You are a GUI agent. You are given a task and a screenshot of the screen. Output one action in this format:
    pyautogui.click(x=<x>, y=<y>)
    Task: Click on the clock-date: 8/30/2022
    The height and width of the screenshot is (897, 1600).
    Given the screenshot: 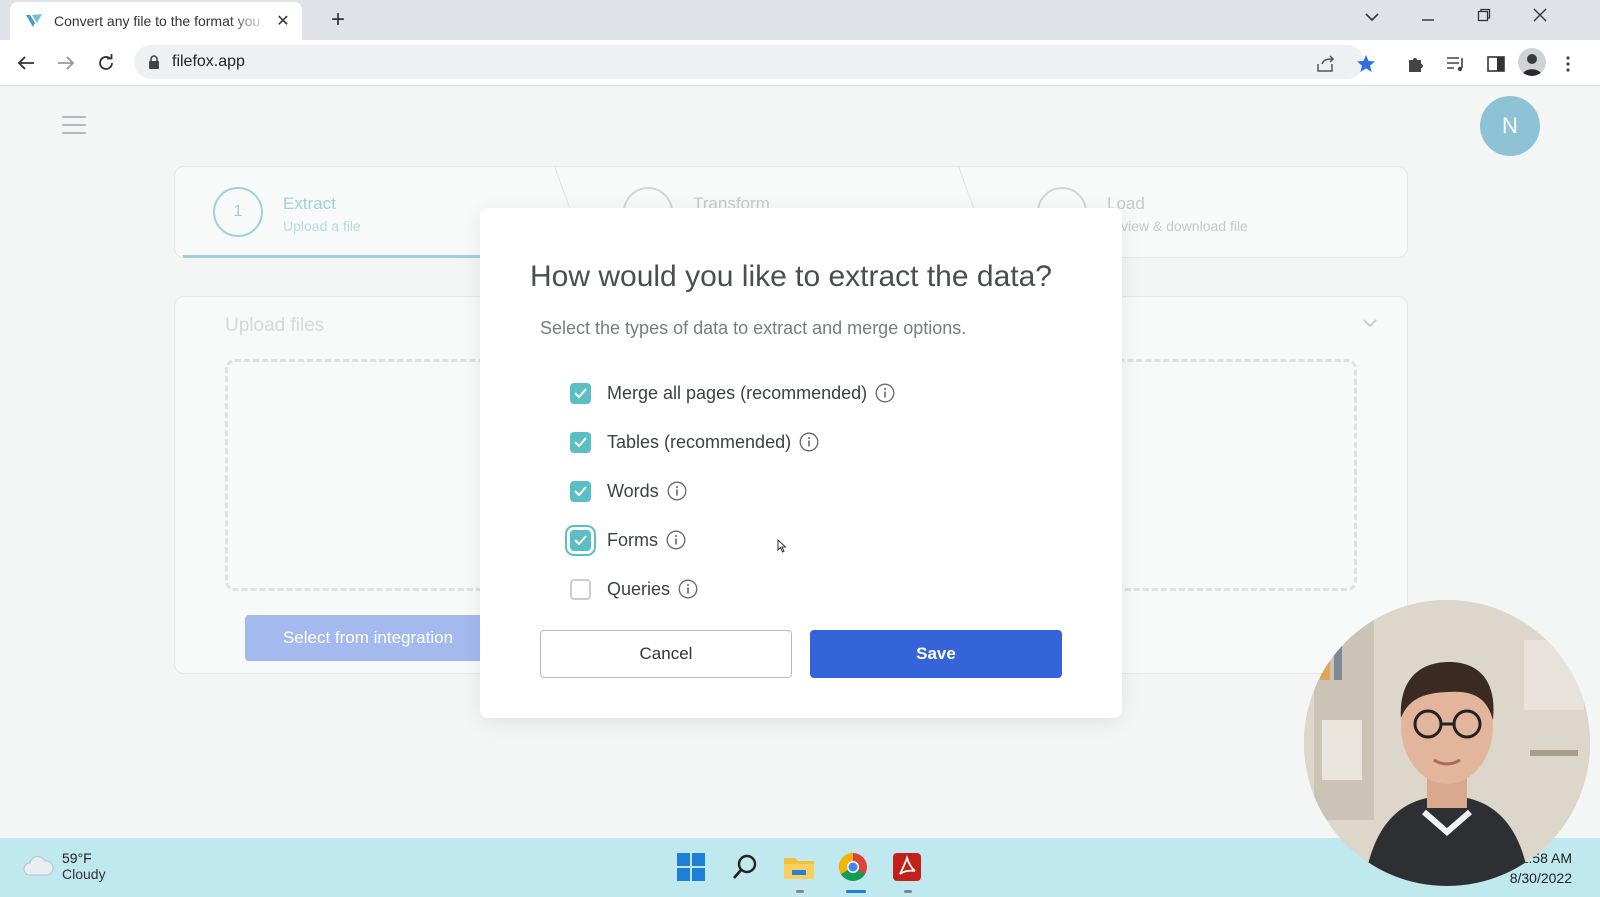 What is the action you would take?
    pyautogui.click(x=1540, y=878)
    